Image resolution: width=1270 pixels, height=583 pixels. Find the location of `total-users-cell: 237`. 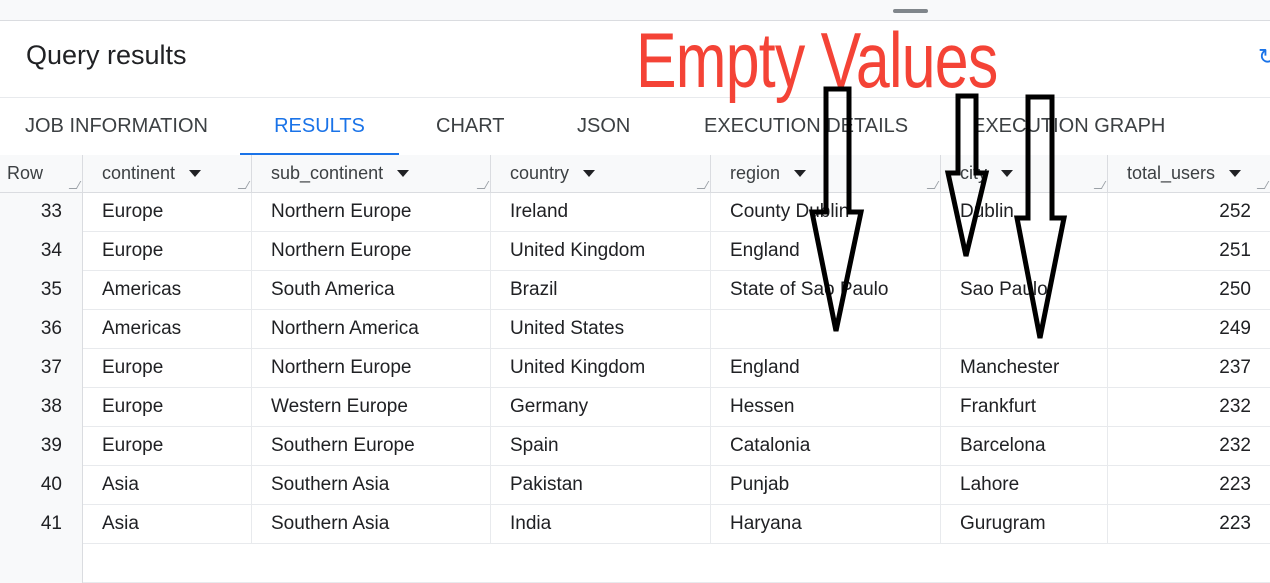

total-users-cell: 237 is located at coordinates (1189, 368).